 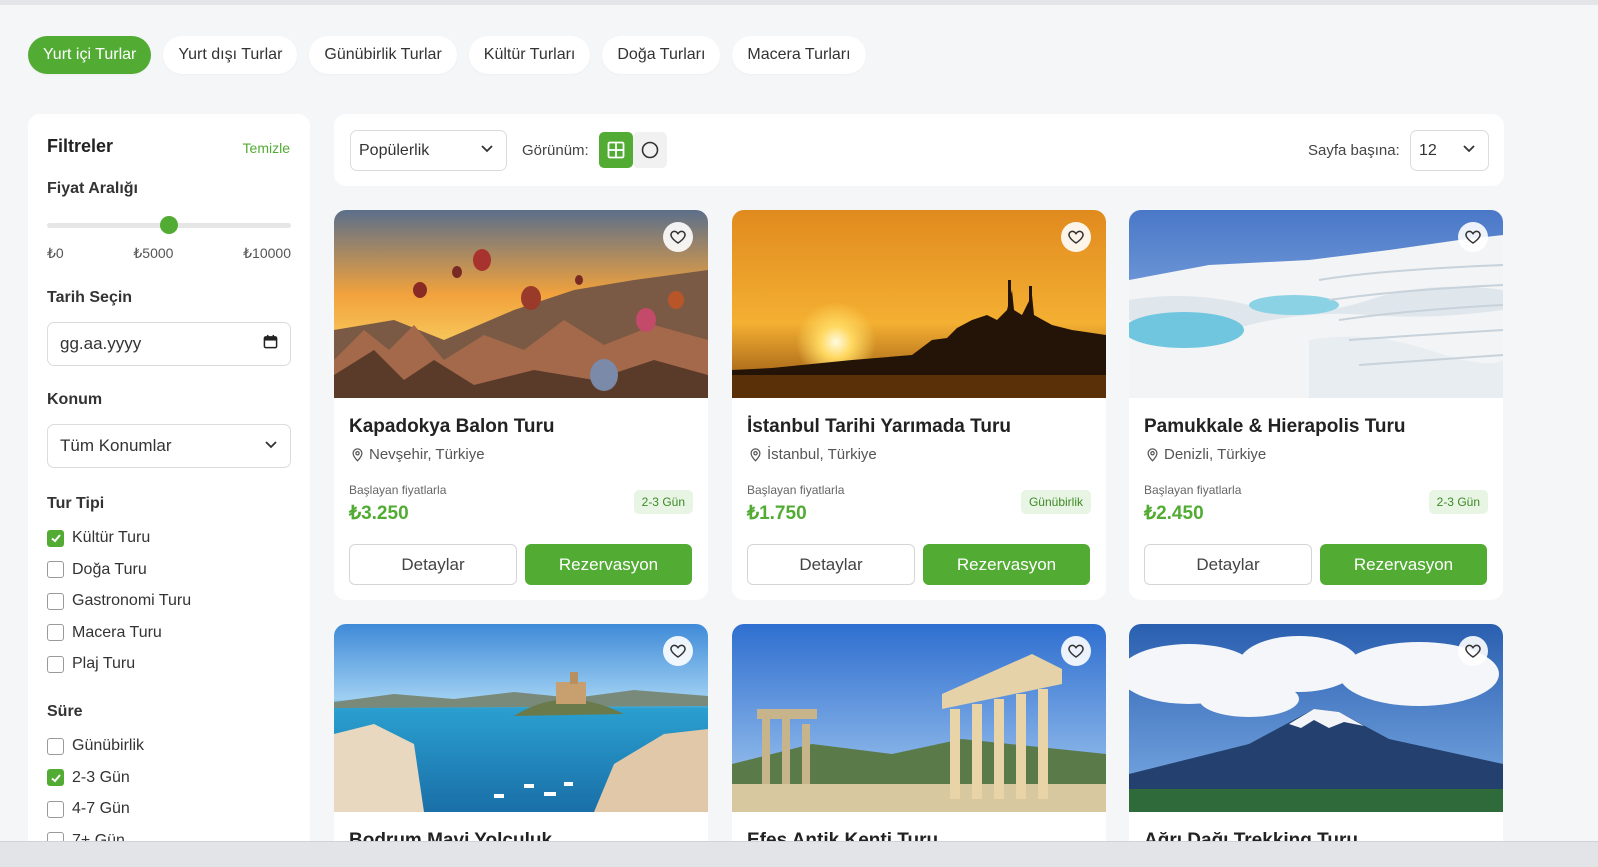 What do you see at coordinates (1354, 150) in the screenshot?
I see `per-page-label: Sayfa başına:` at bounding box center [1354, 150].